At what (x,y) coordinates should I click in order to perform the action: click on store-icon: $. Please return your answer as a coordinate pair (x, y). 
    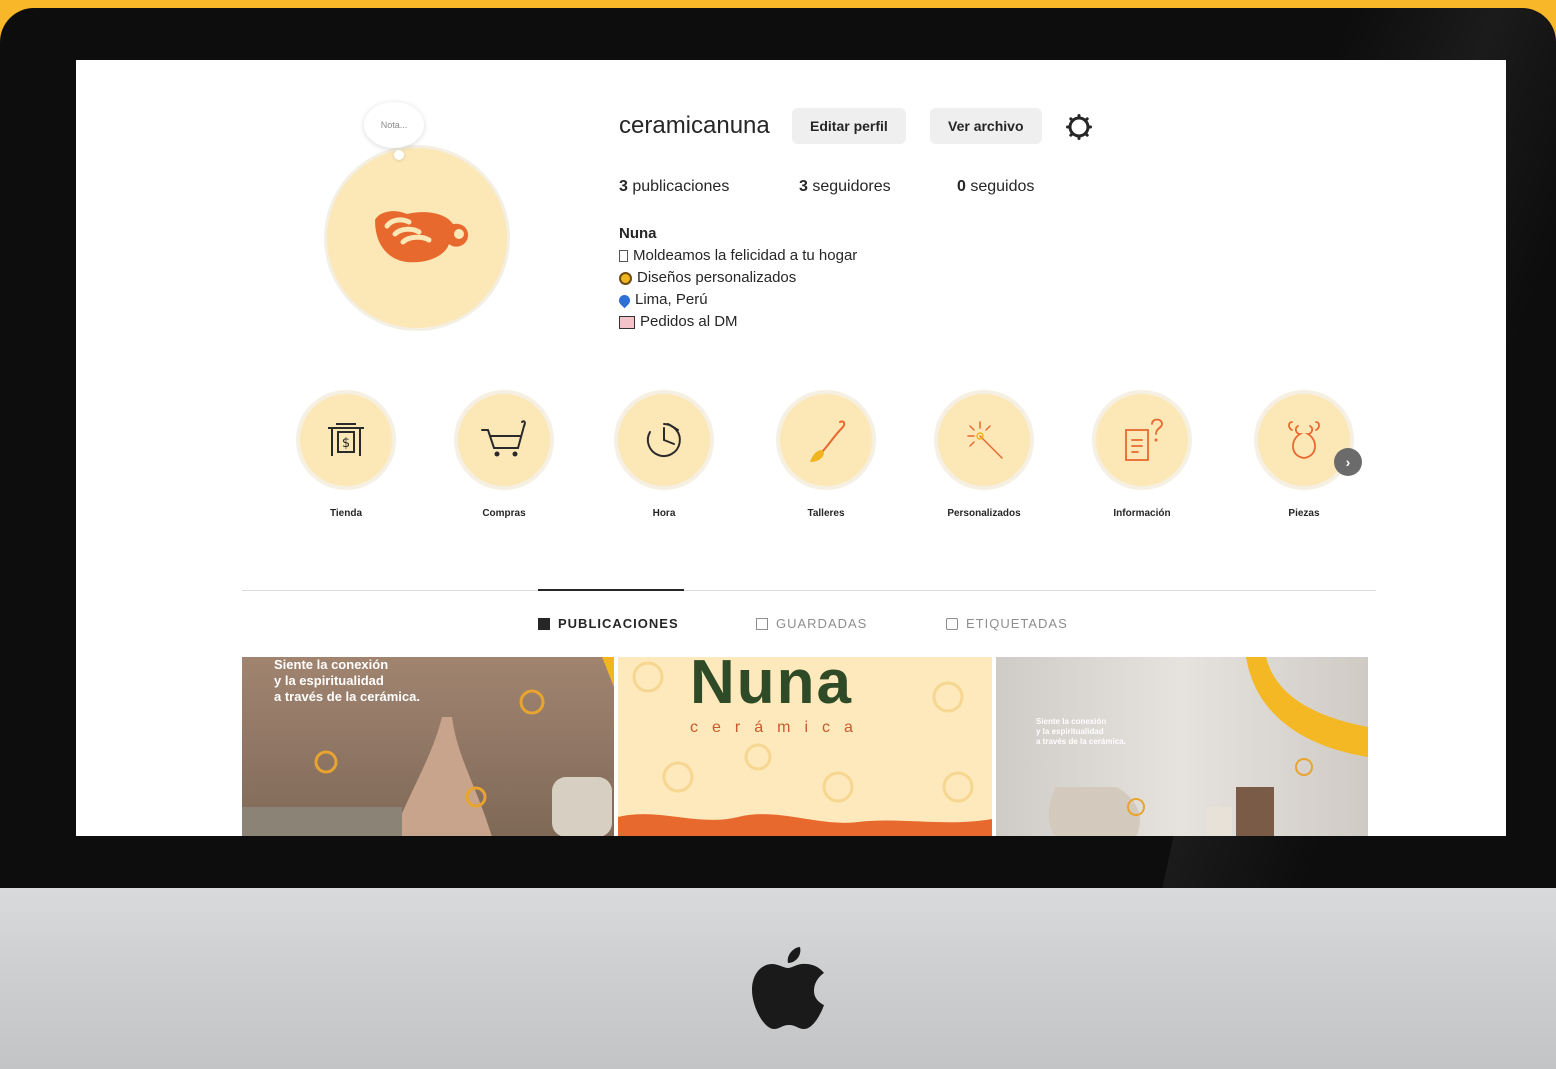
    Looking at the image, I should click on (346, 439).